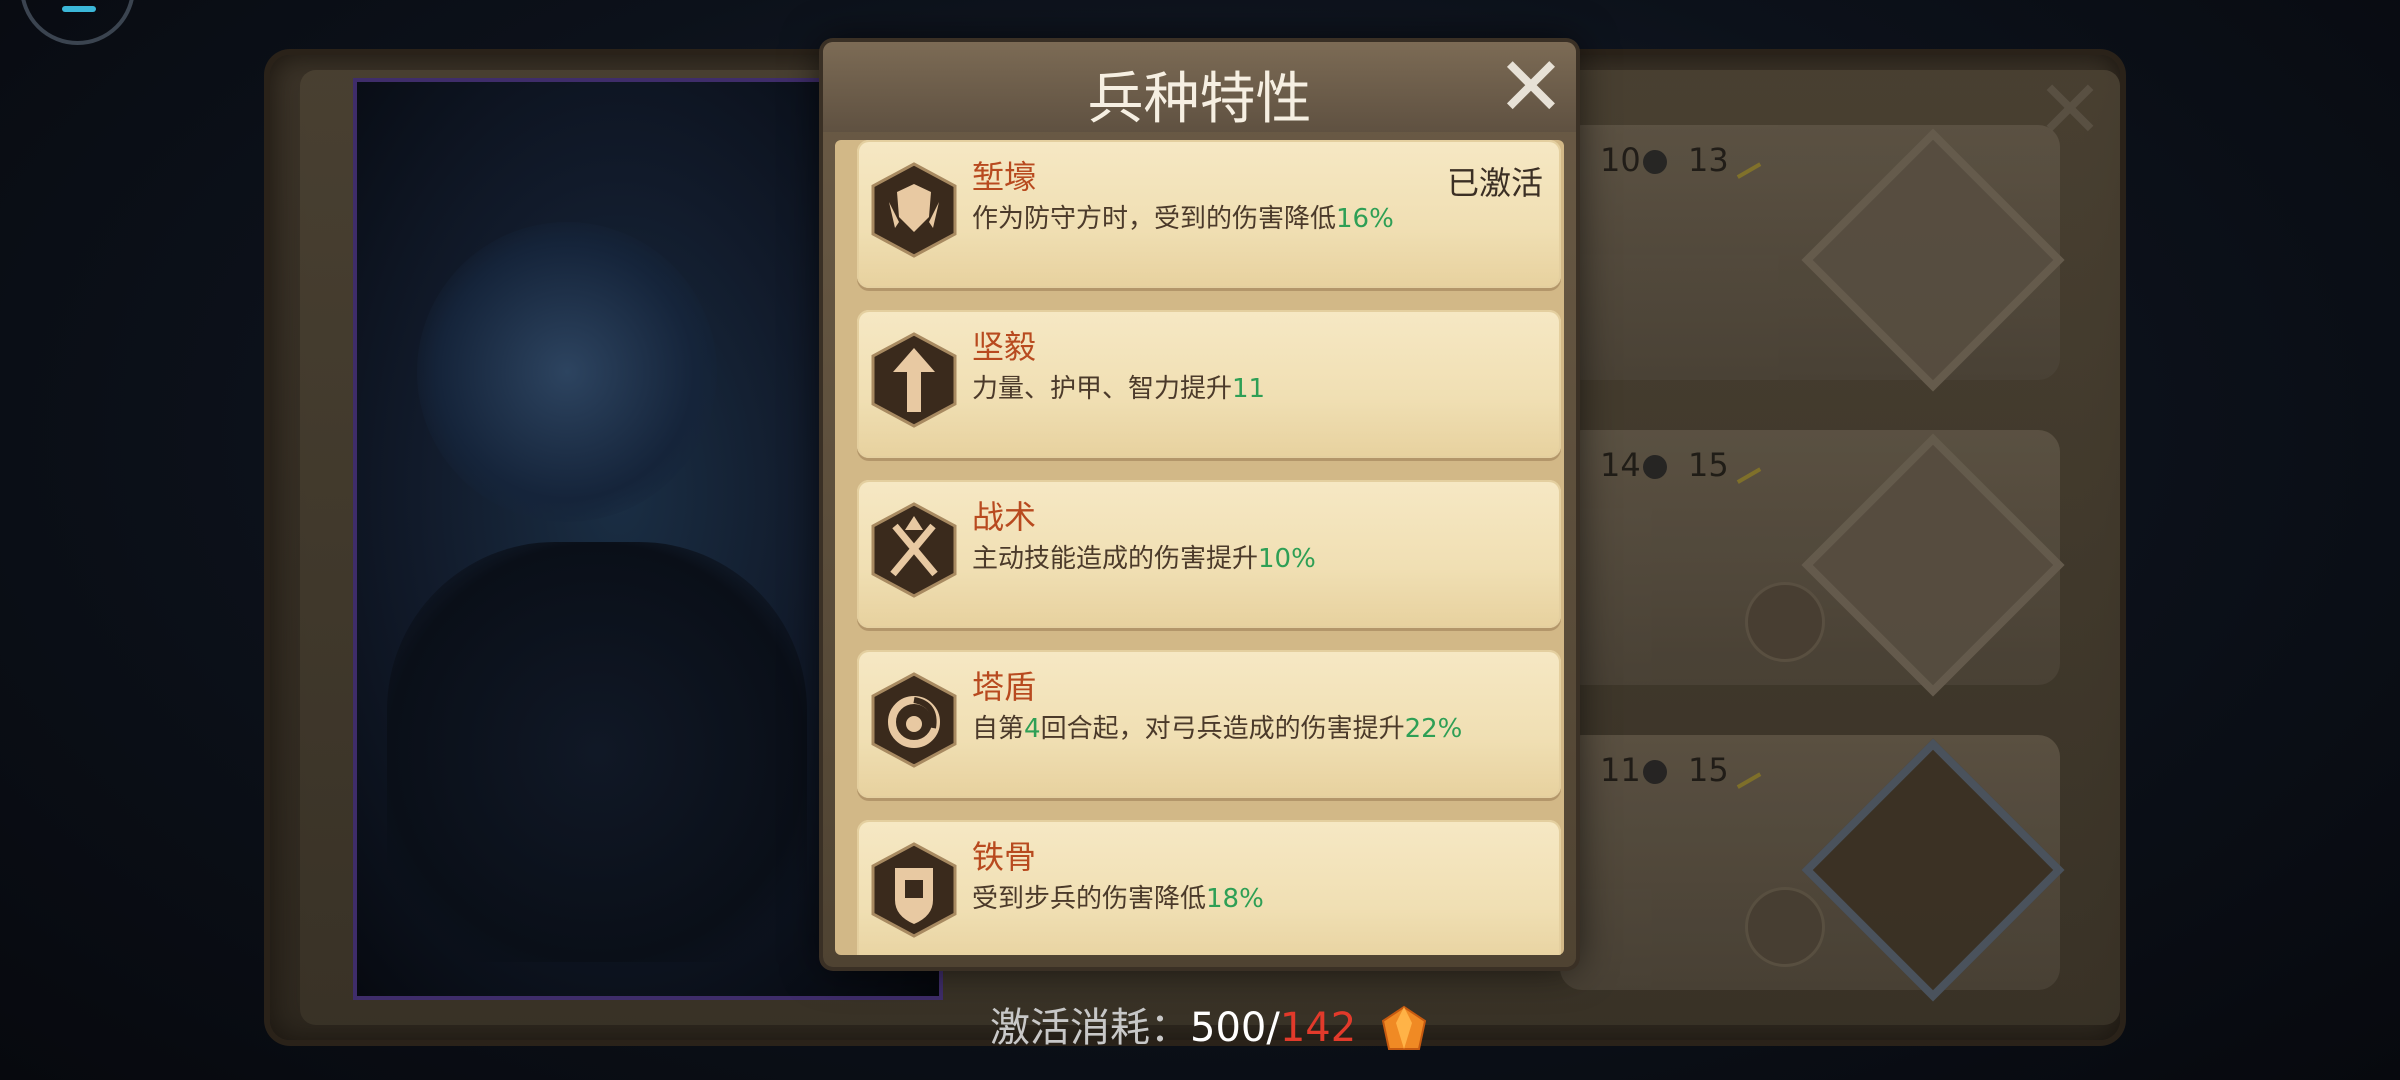 This screenshot has width=2400, height=1080. What do you see at coordinates (1494, 183) in the screenshot?
I see `activated-badge: 已激活` at bounding box center [1494, 183].